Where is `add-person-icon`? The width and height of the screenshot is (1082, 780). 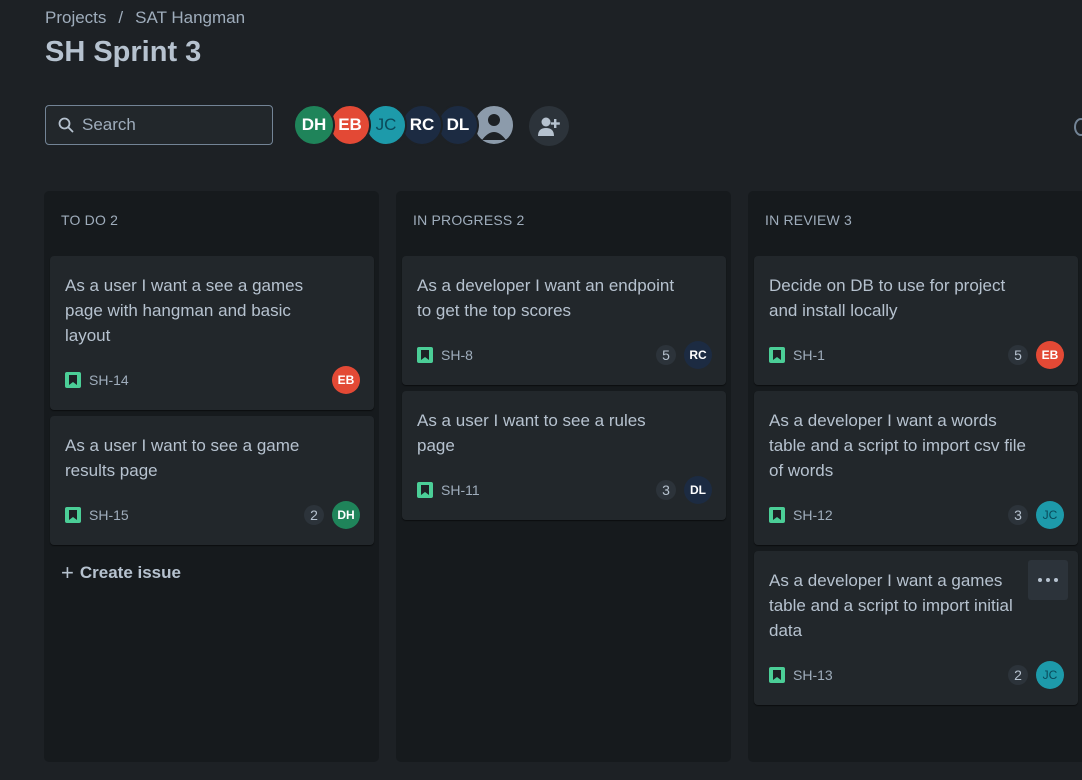
add-person-icon is located at coordinates (549, 126).